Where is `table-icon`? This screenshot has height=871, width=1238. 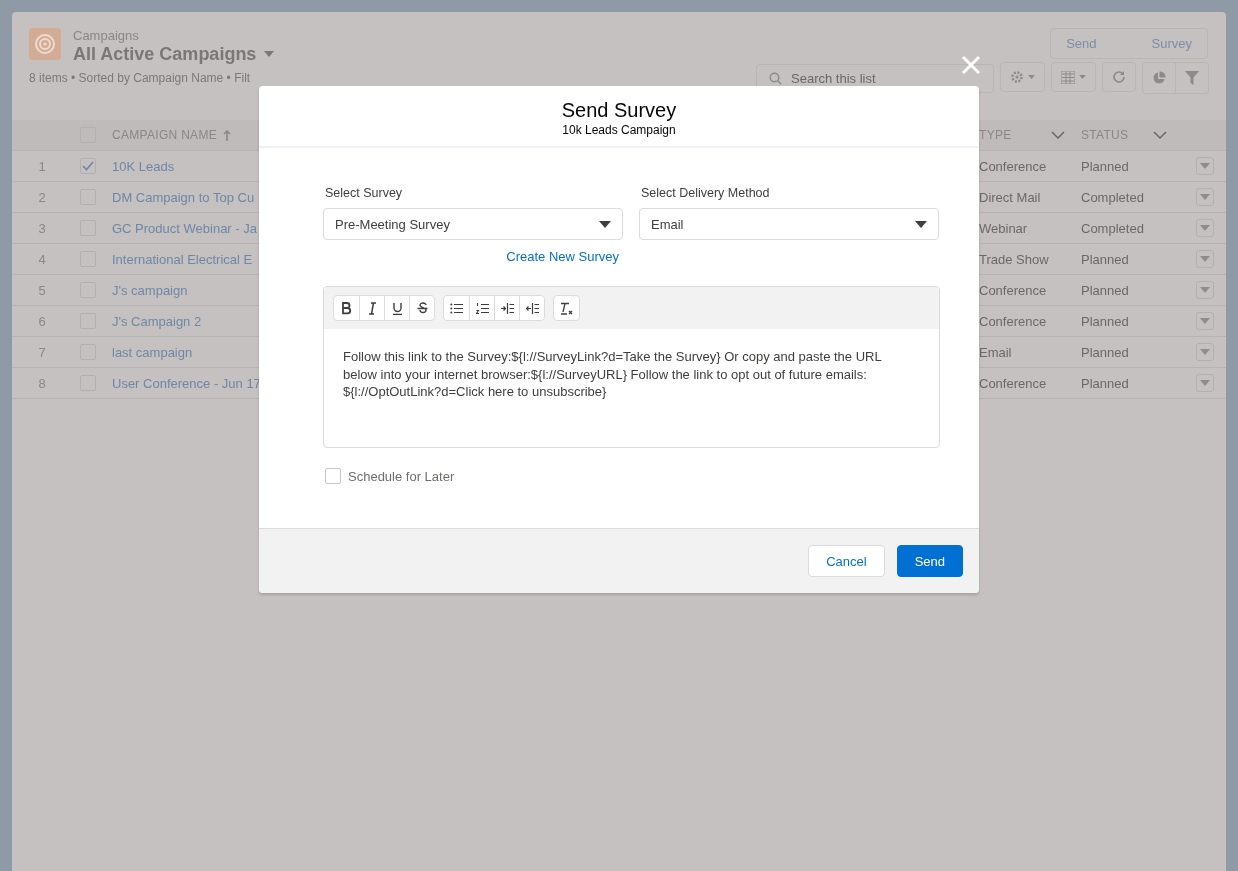
table-icon is located at coordinates (1068, 77).